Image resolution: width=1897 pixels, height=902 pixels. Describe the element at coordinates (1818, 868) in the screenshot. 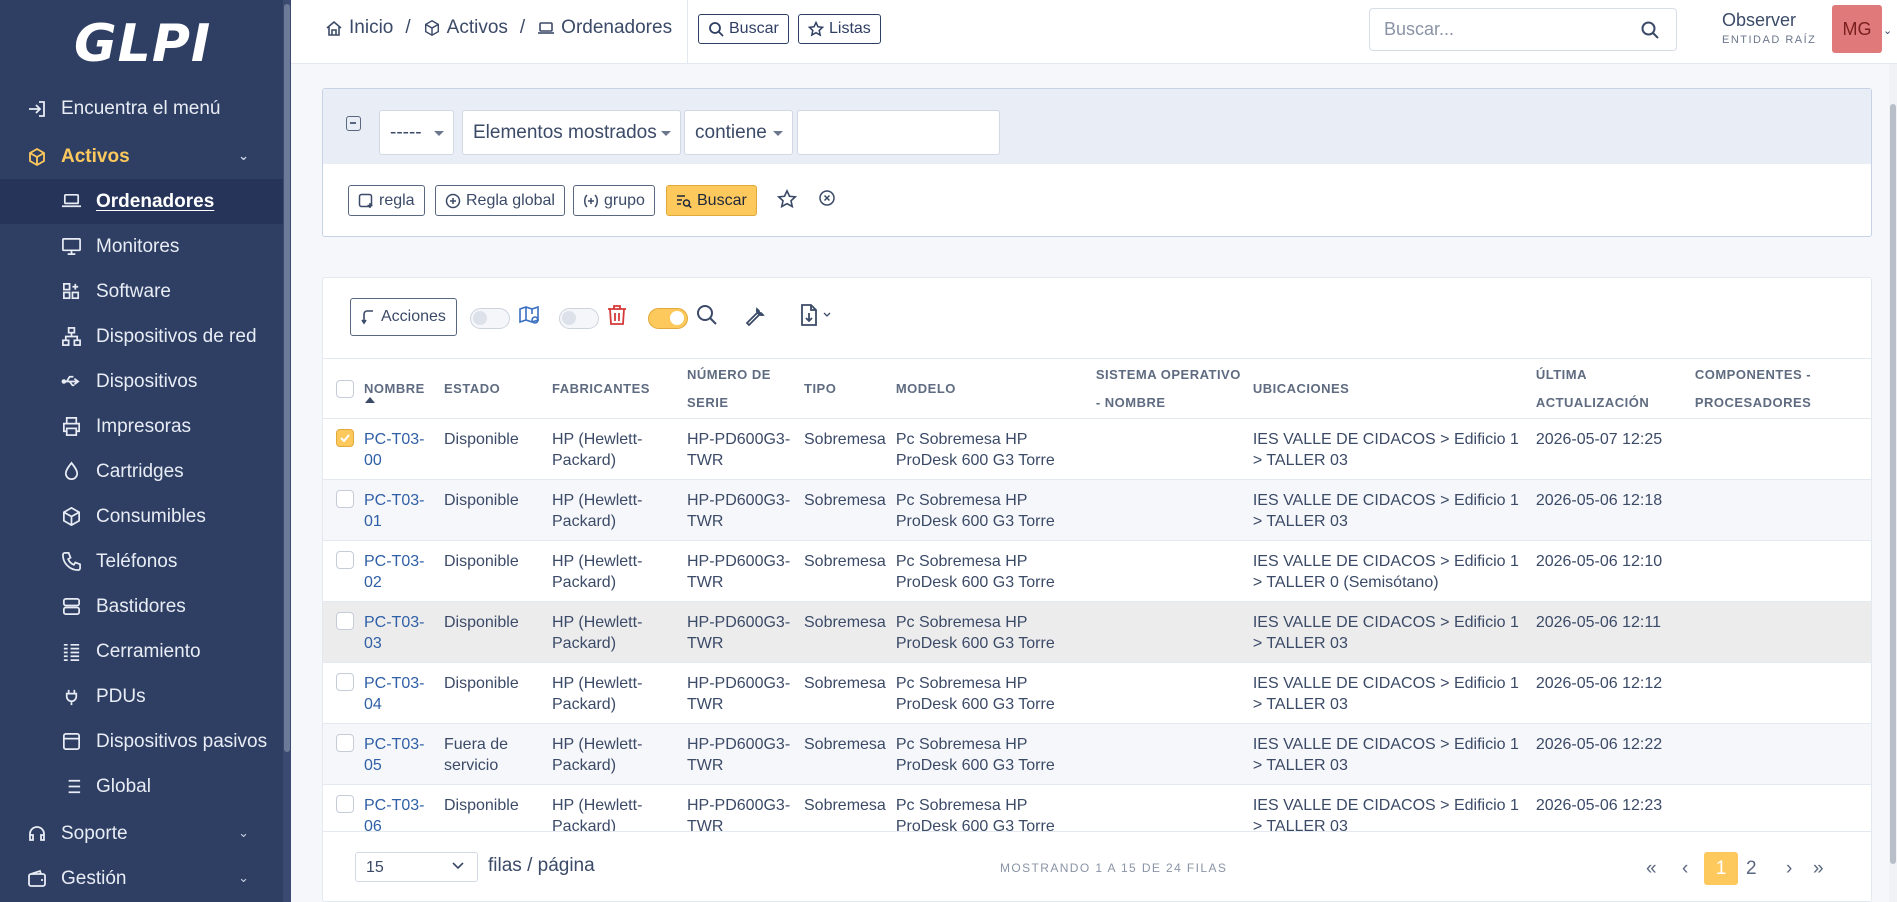

I see `last-page-icon: »` at that location.